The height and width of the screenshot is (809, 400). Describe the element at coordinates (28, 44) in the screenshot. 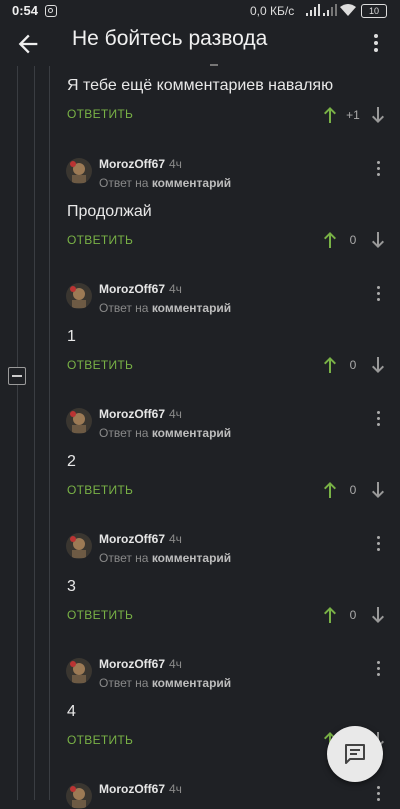

I see `back-arrow-icon` at that location.